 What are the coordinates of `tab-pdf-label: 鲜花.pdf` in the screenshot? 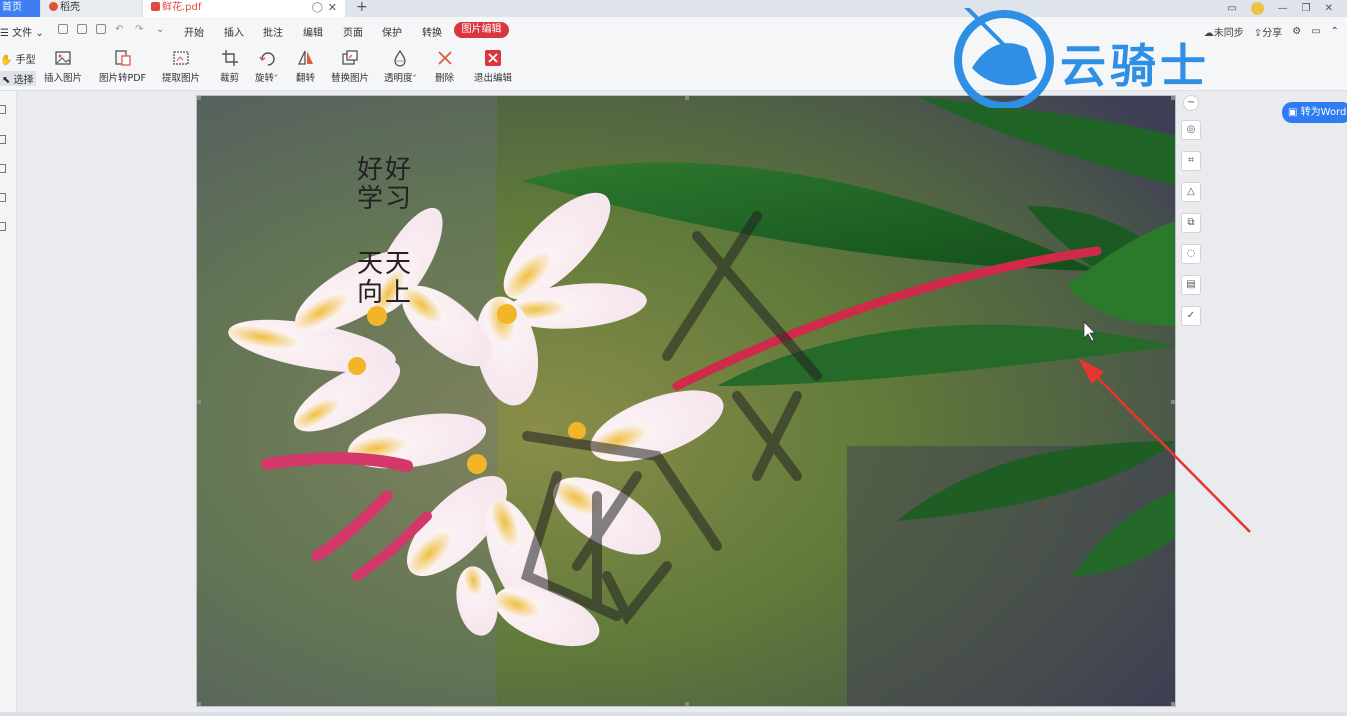 It's located at (182, 7).